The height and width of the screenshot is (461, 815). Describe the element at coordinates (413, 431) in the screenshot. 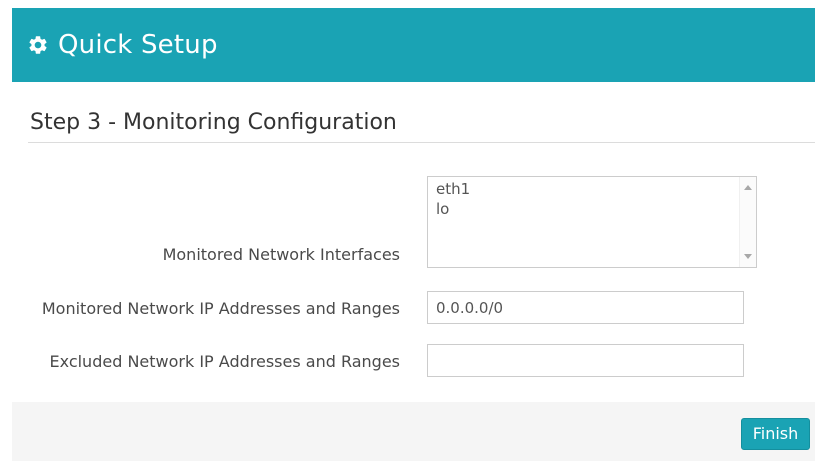

I see `footer-bar: Finish` at that location.